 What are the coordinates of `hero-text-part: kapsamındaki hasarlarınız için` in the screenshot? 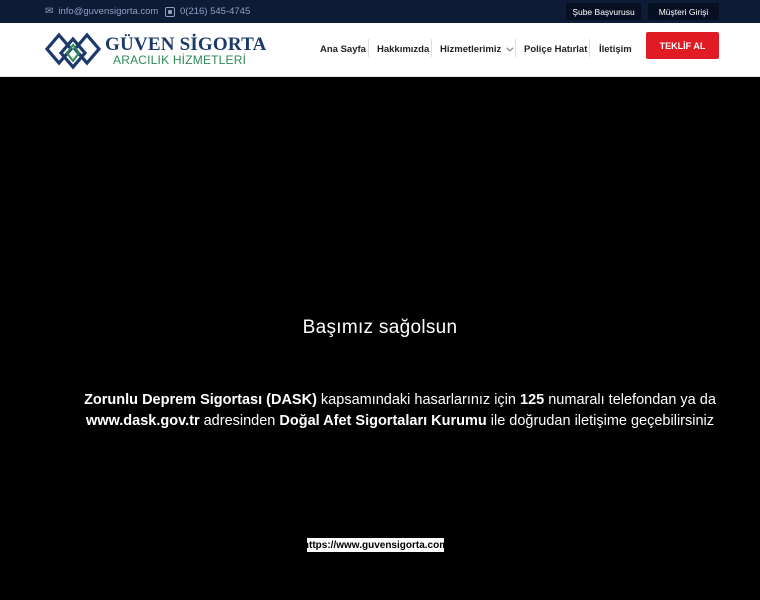 It's located at (418, 400).